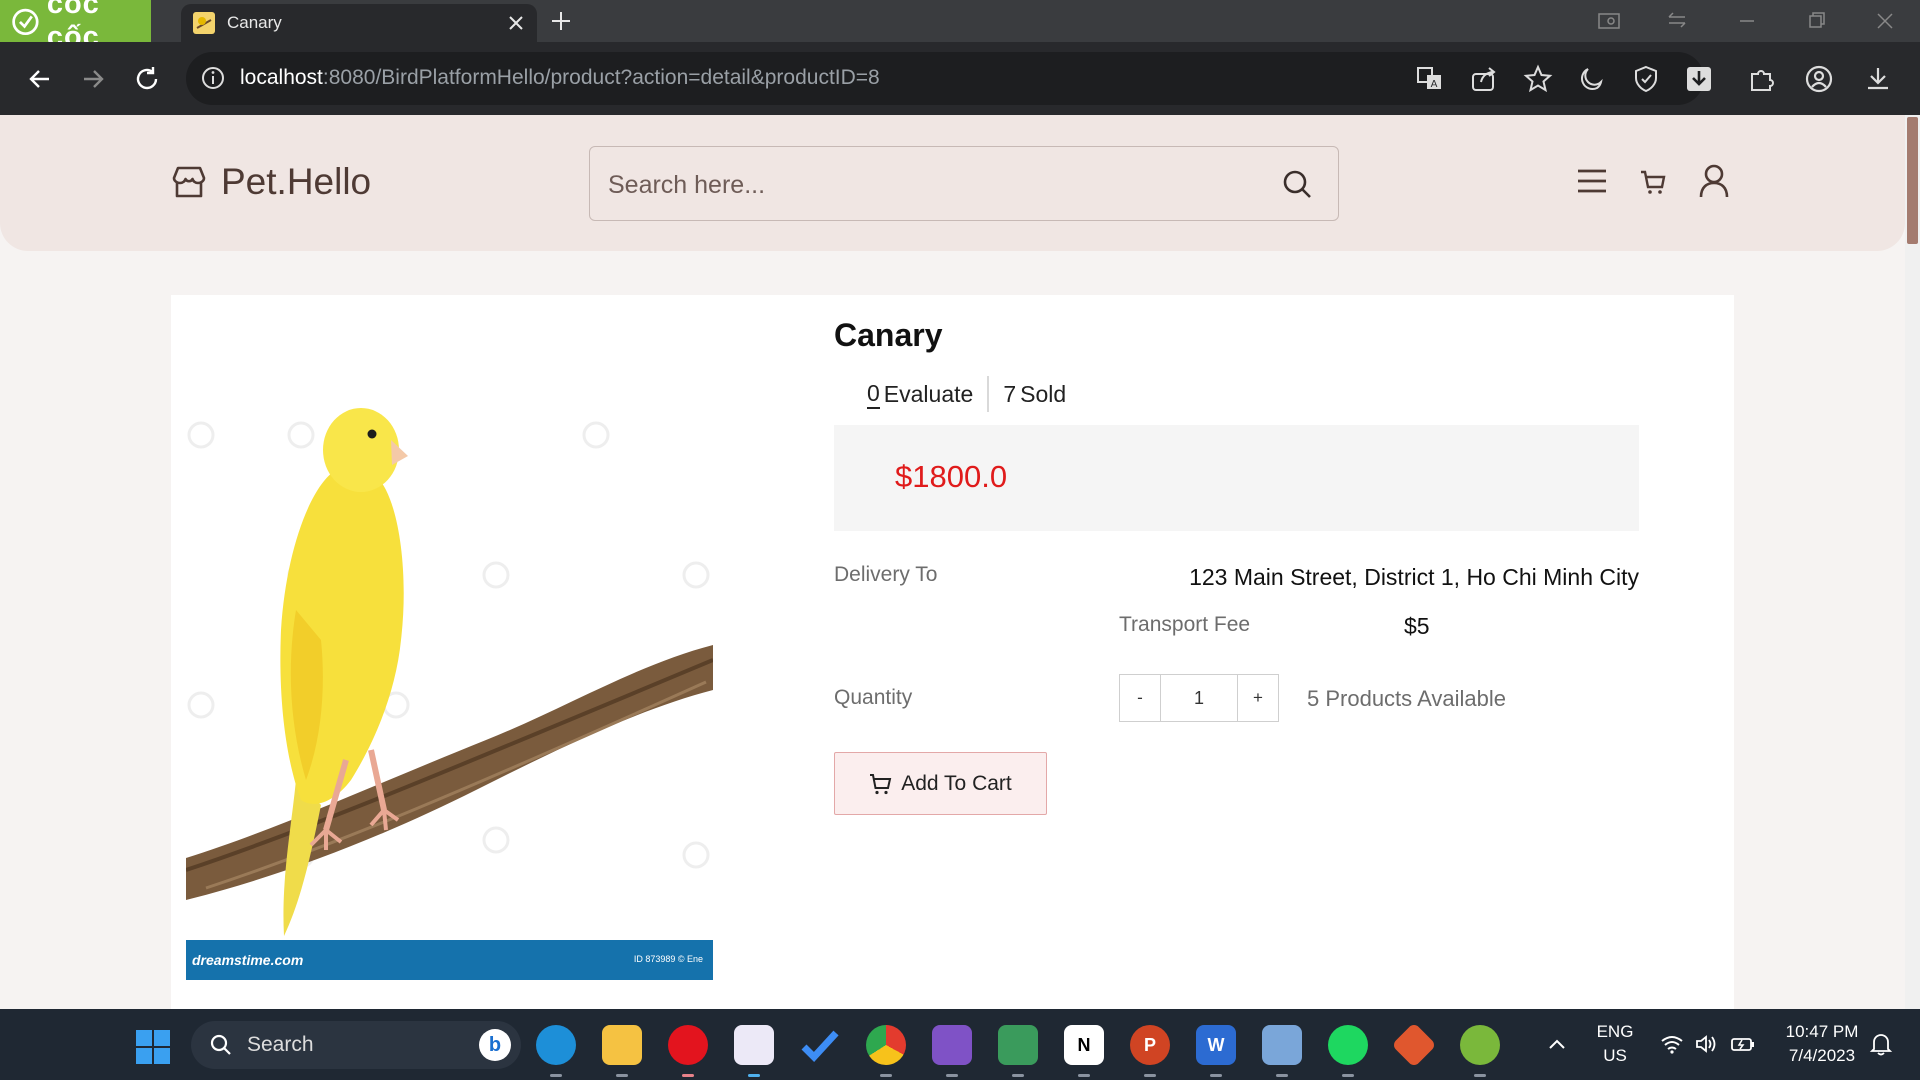  Describe the element at coordinates (988, 394) in the screenshot. I see `stats-divider` at that location.